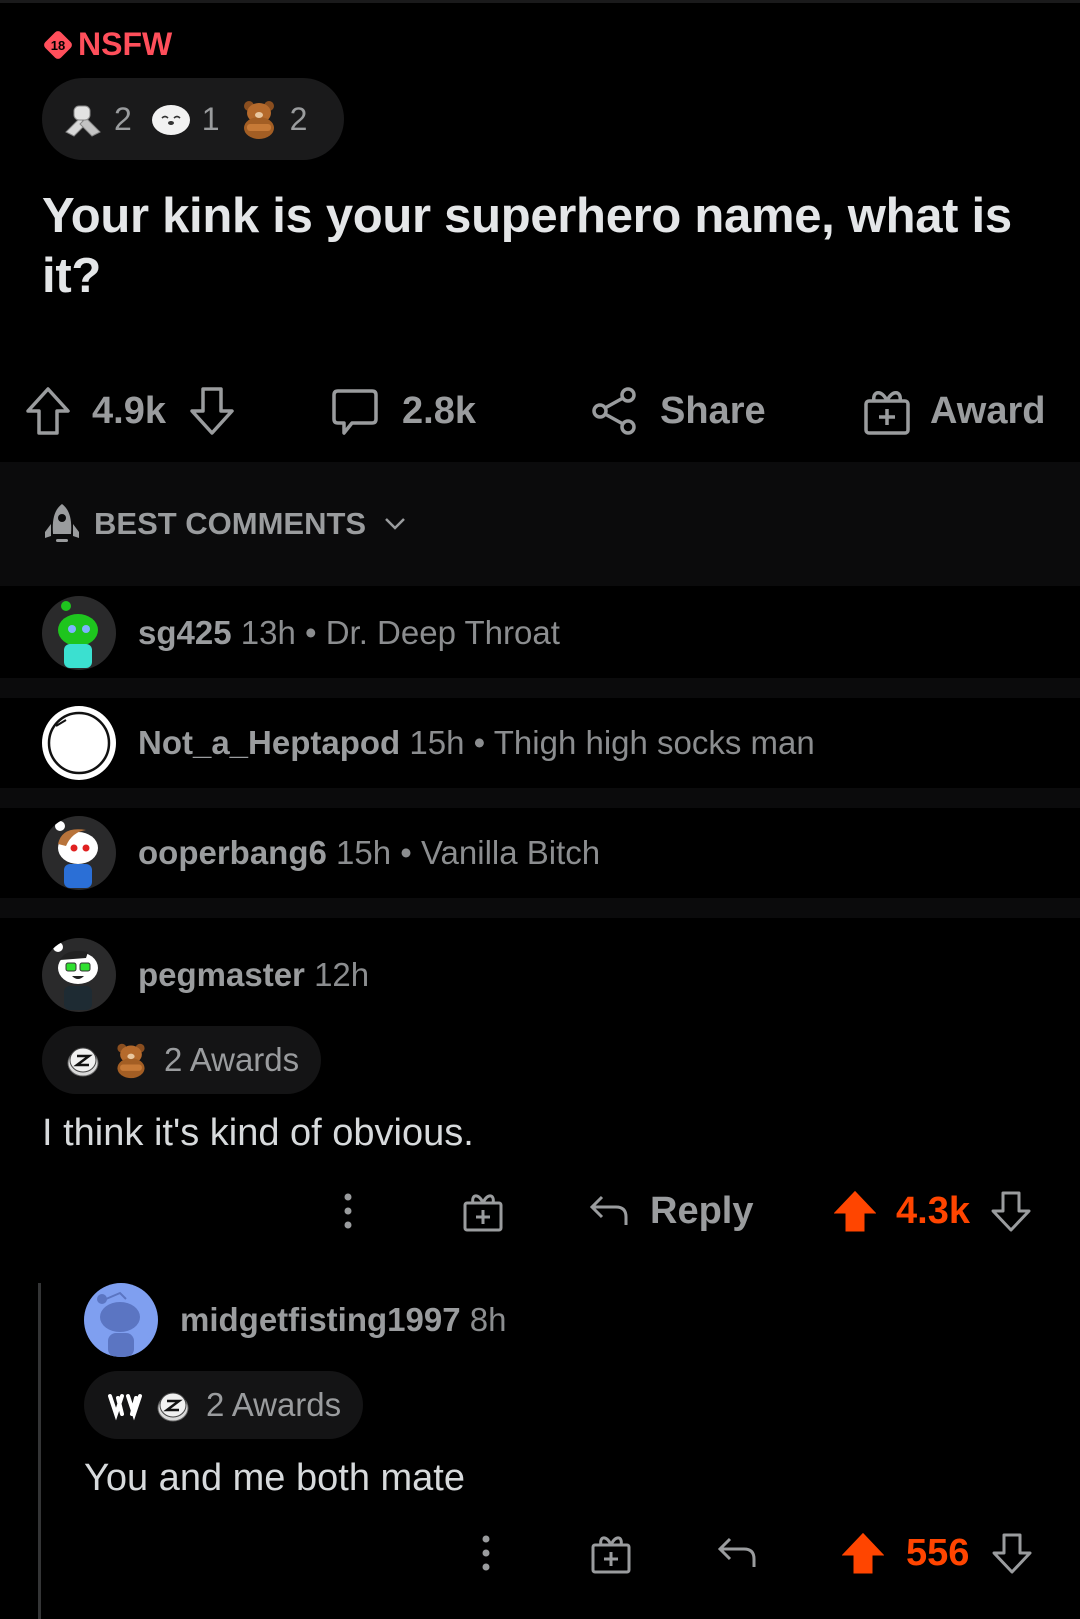 Image resolution: width=1080 pixels, height=1619 pixels. Describe the element at coordinates (713, 410) in the screenshot. I see `share-label: Share` at that location.